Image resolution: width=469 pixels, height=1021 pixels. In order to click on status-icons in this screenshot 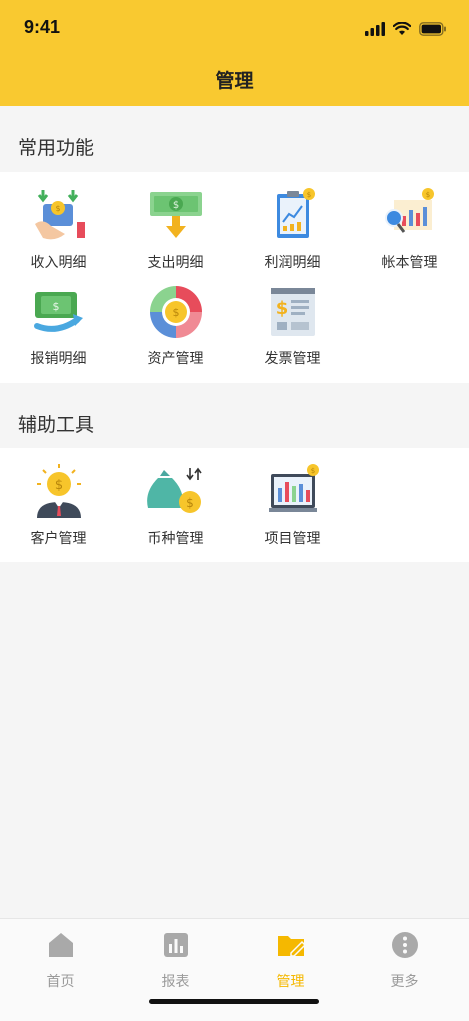, I will do `click(406, 29)`.